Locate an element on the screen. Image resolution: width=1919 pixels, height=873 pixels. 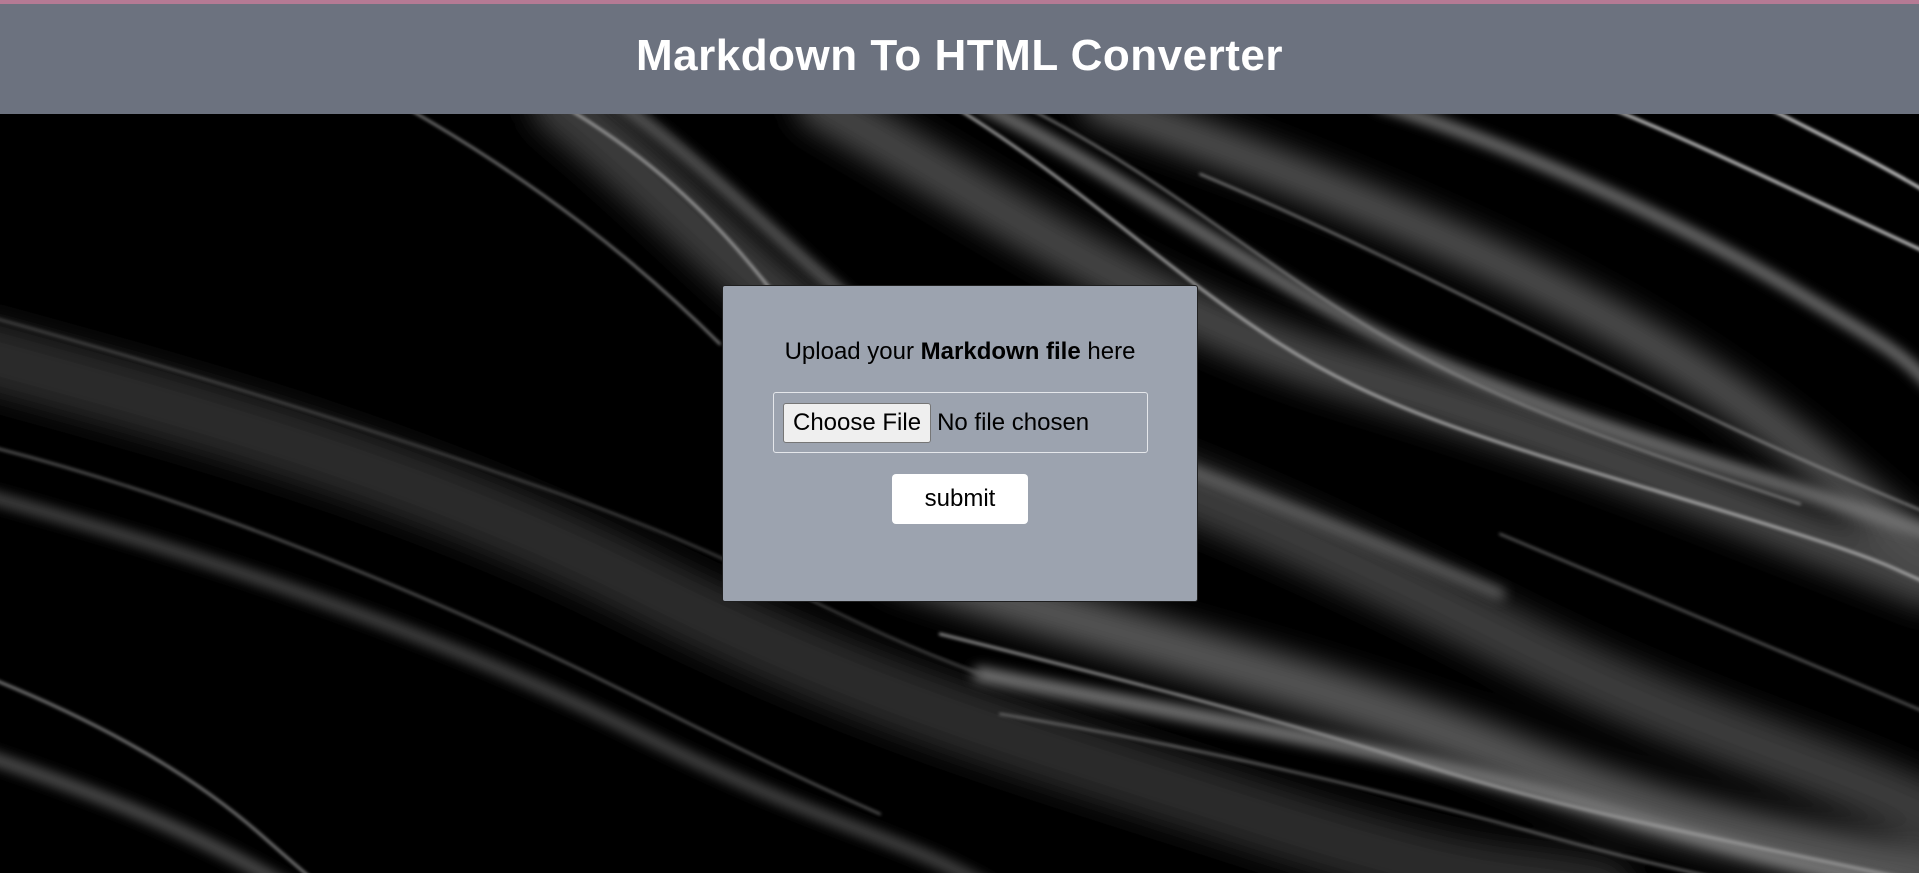
page-title: Markdown To HTML Converter is located at coordinates (959, 55).